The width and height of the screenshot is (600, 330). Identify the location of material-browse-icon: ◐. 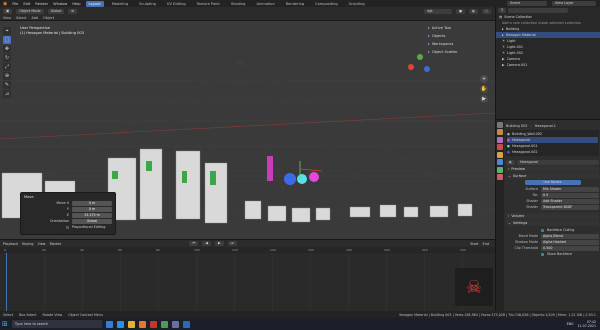
(510, 162).